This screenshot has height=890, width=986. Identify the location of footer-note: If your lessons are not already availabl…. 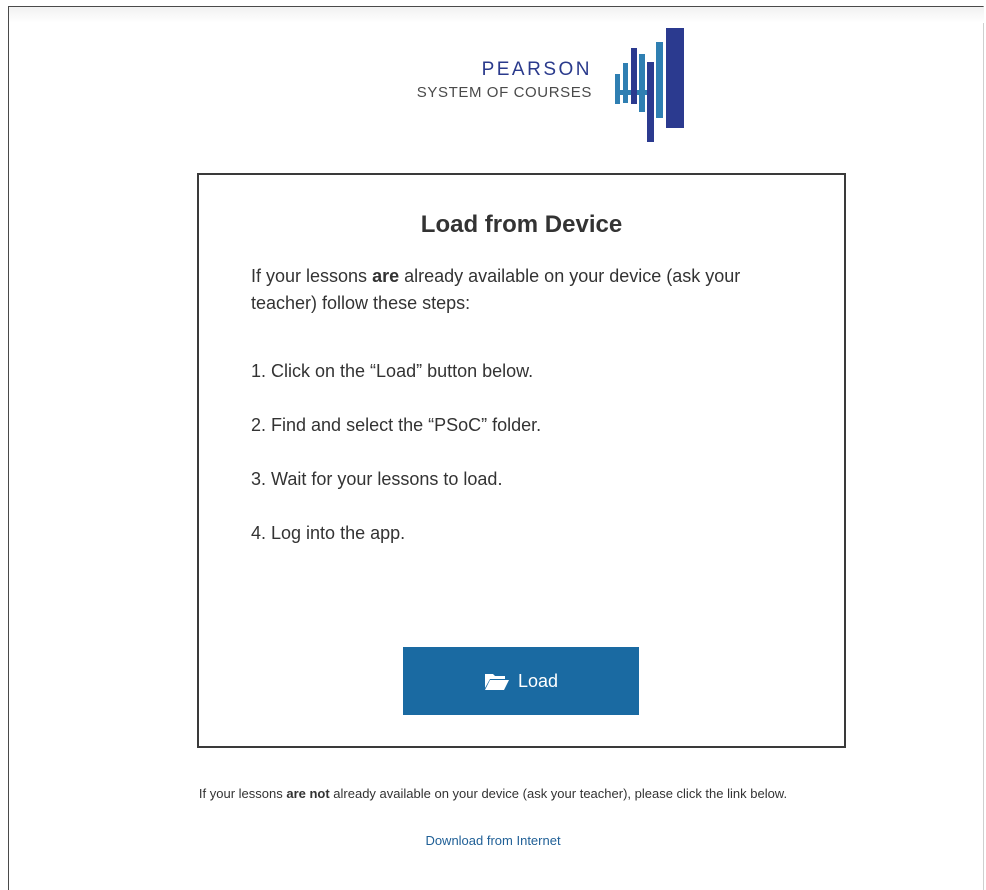
(493, 793).